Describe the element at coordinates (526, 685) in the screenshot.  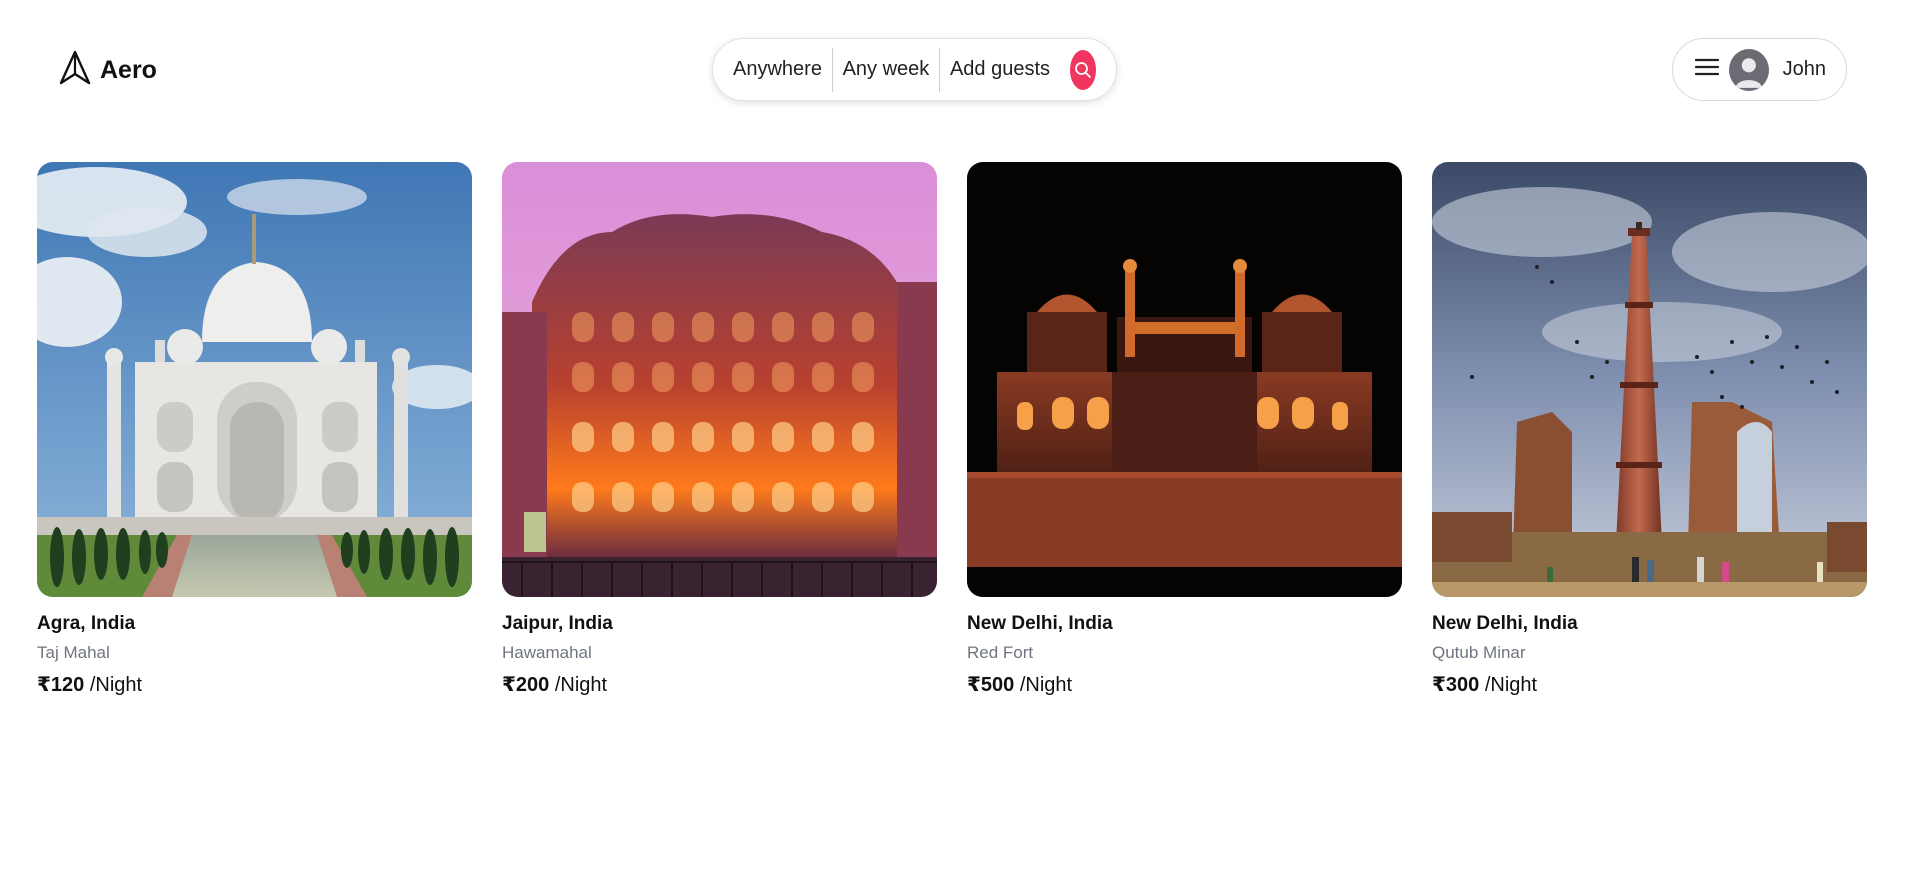
I see `listing-price: ₹200` at that location.